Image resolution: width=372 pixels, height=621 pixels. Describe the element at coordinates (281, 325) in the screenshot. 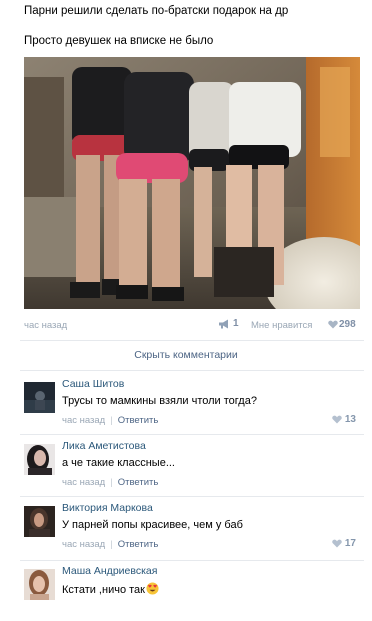

I see `like-label: Мне нравится` at that location.